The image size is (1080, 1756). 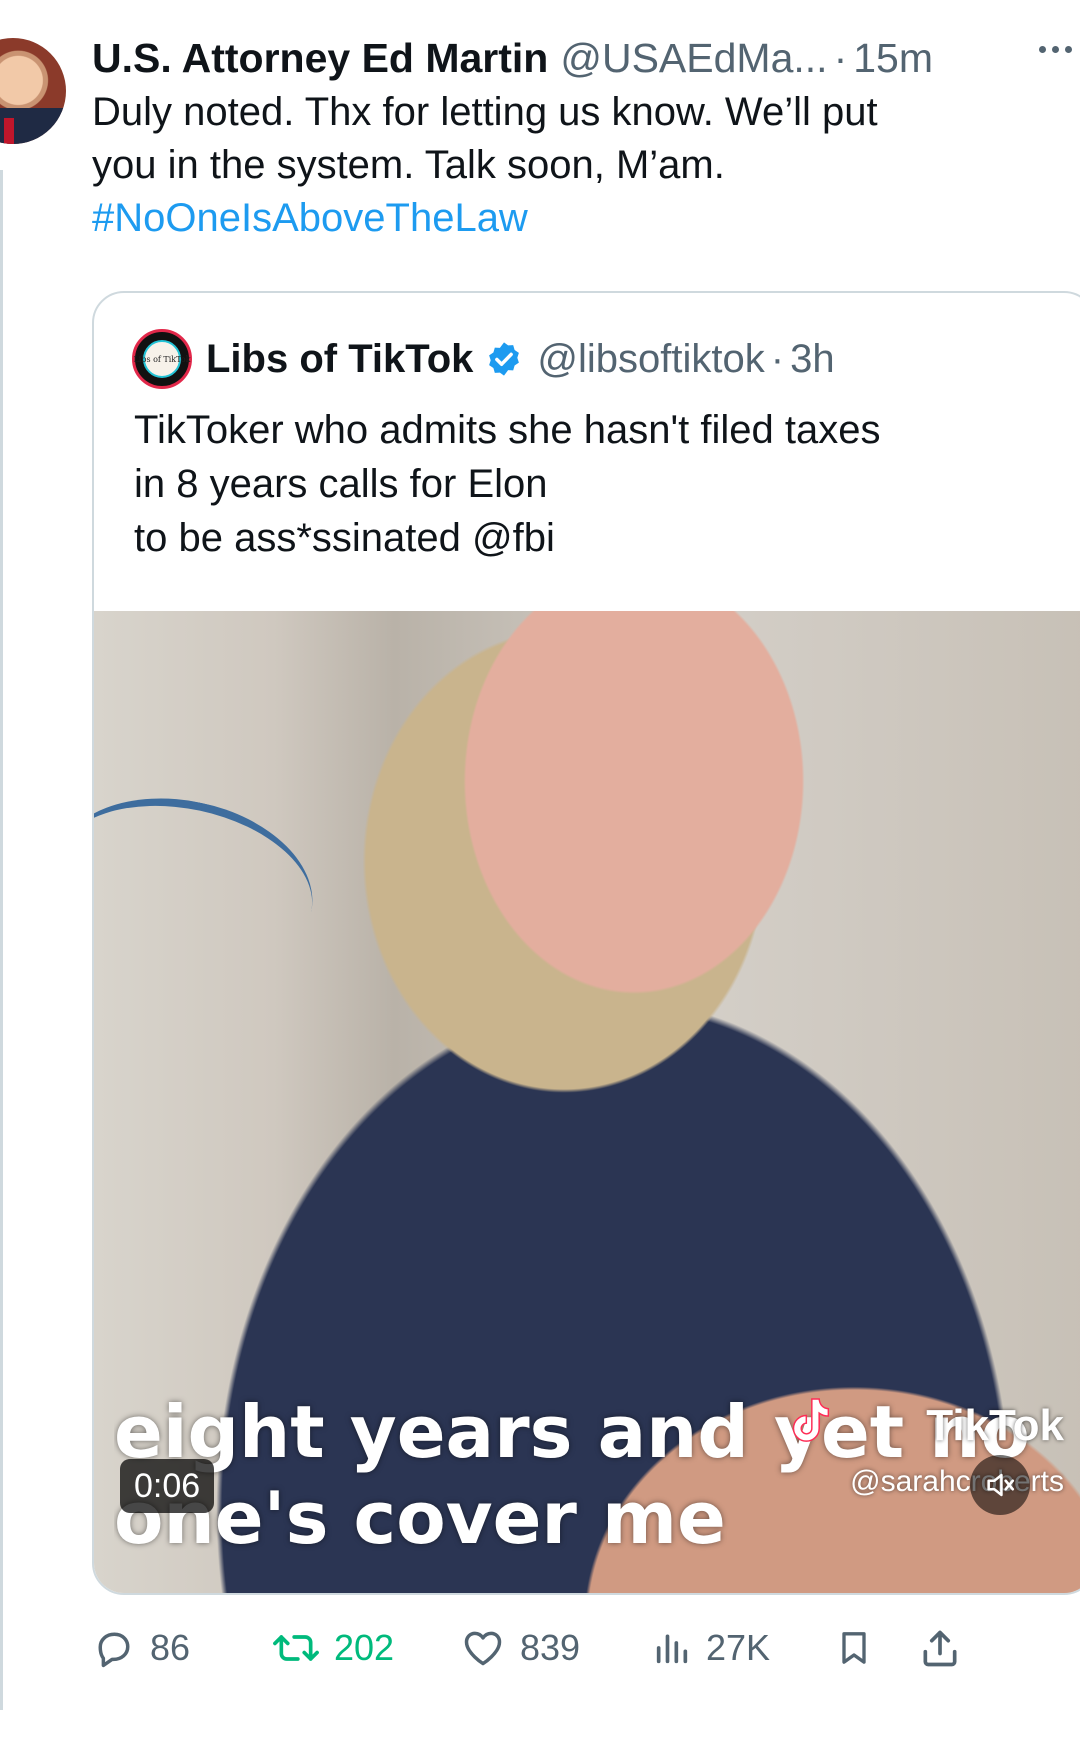 What do you see at coordinates (550, 1647) in the screenshot?
I see `like-count: 839` at bounding box center [550, 1647].